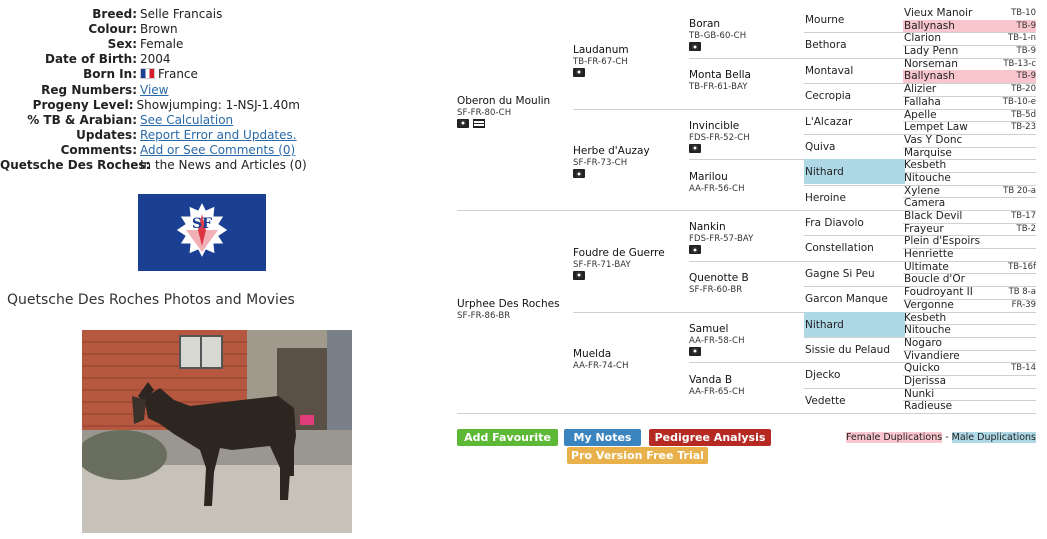 This screenshot has height=539, width=1047. What do you see at coordinates (619, 253) in the screenshot?
I see `gen2-horse-name: Foudre de Guerre` at bounding box center [619, 253].